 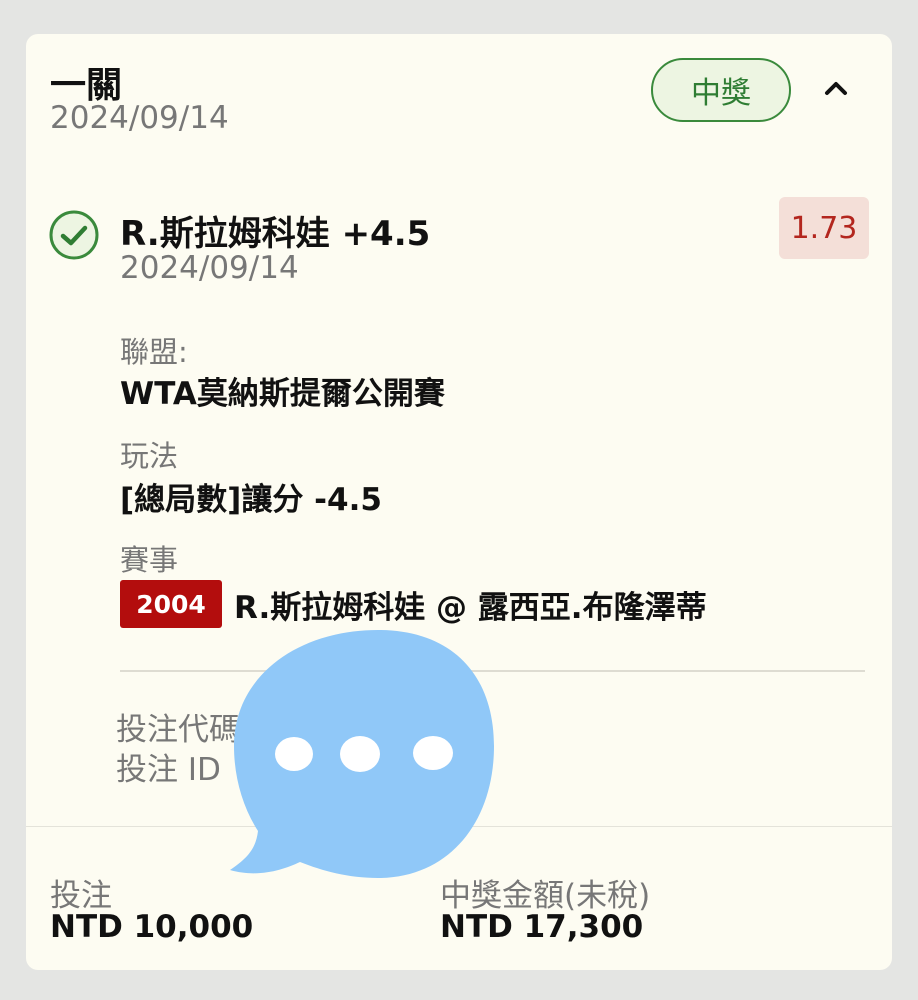 What do you see at coordinates (152, 927) in the screenshot?
I see `stake-value: NTD 10,000` at bounding box center [152, 927].